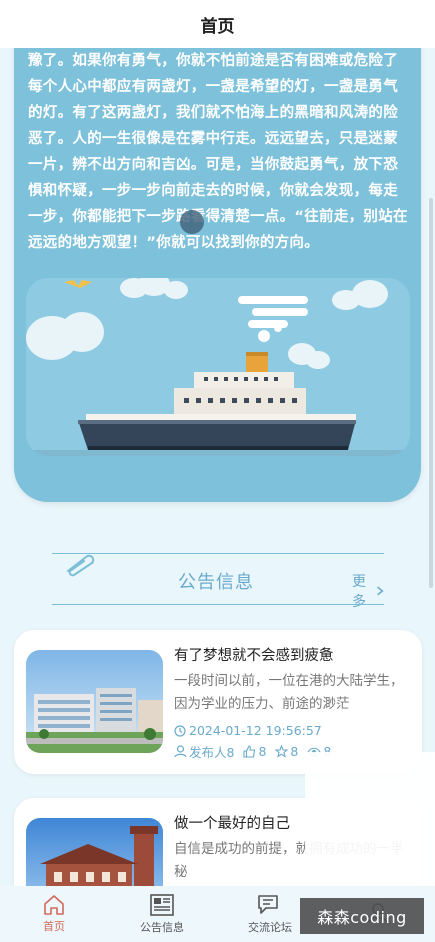  What do you see at coordinates (431, 393) in the screenshot?
I see `scrollbar` at bounding box center [431, 393].